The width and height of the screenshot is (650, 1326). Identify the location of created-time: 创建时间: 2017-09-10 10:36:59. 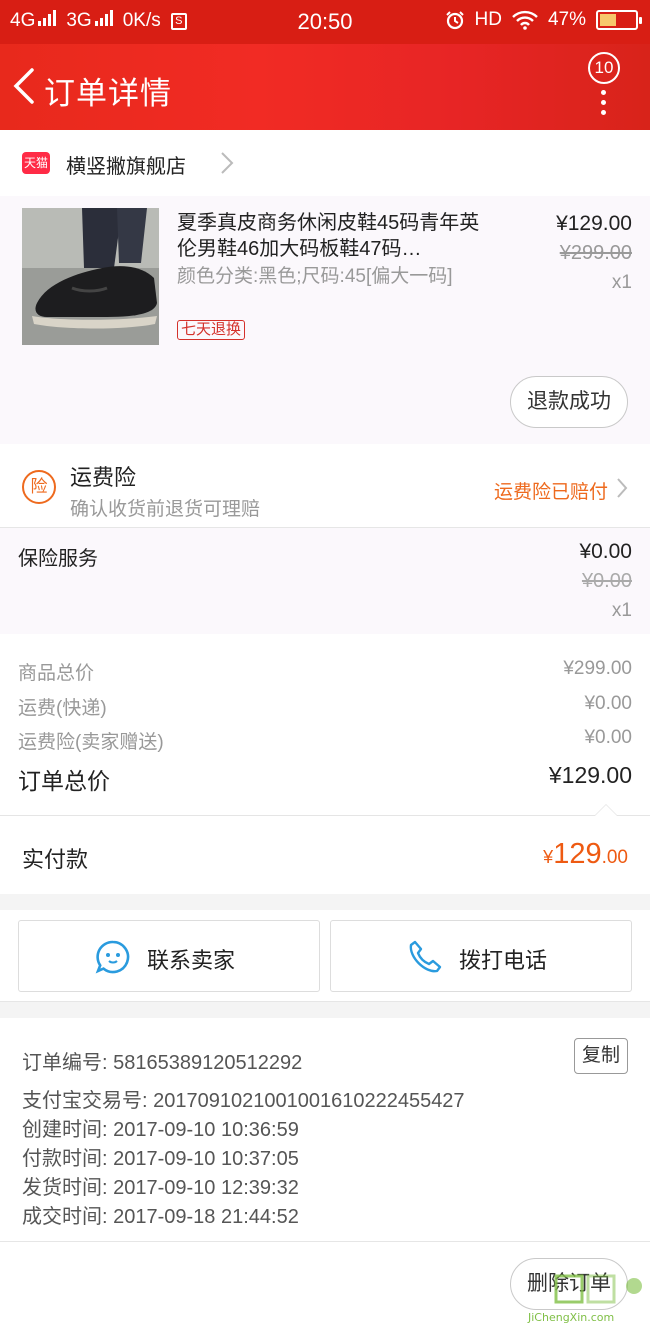
(160, 1130).